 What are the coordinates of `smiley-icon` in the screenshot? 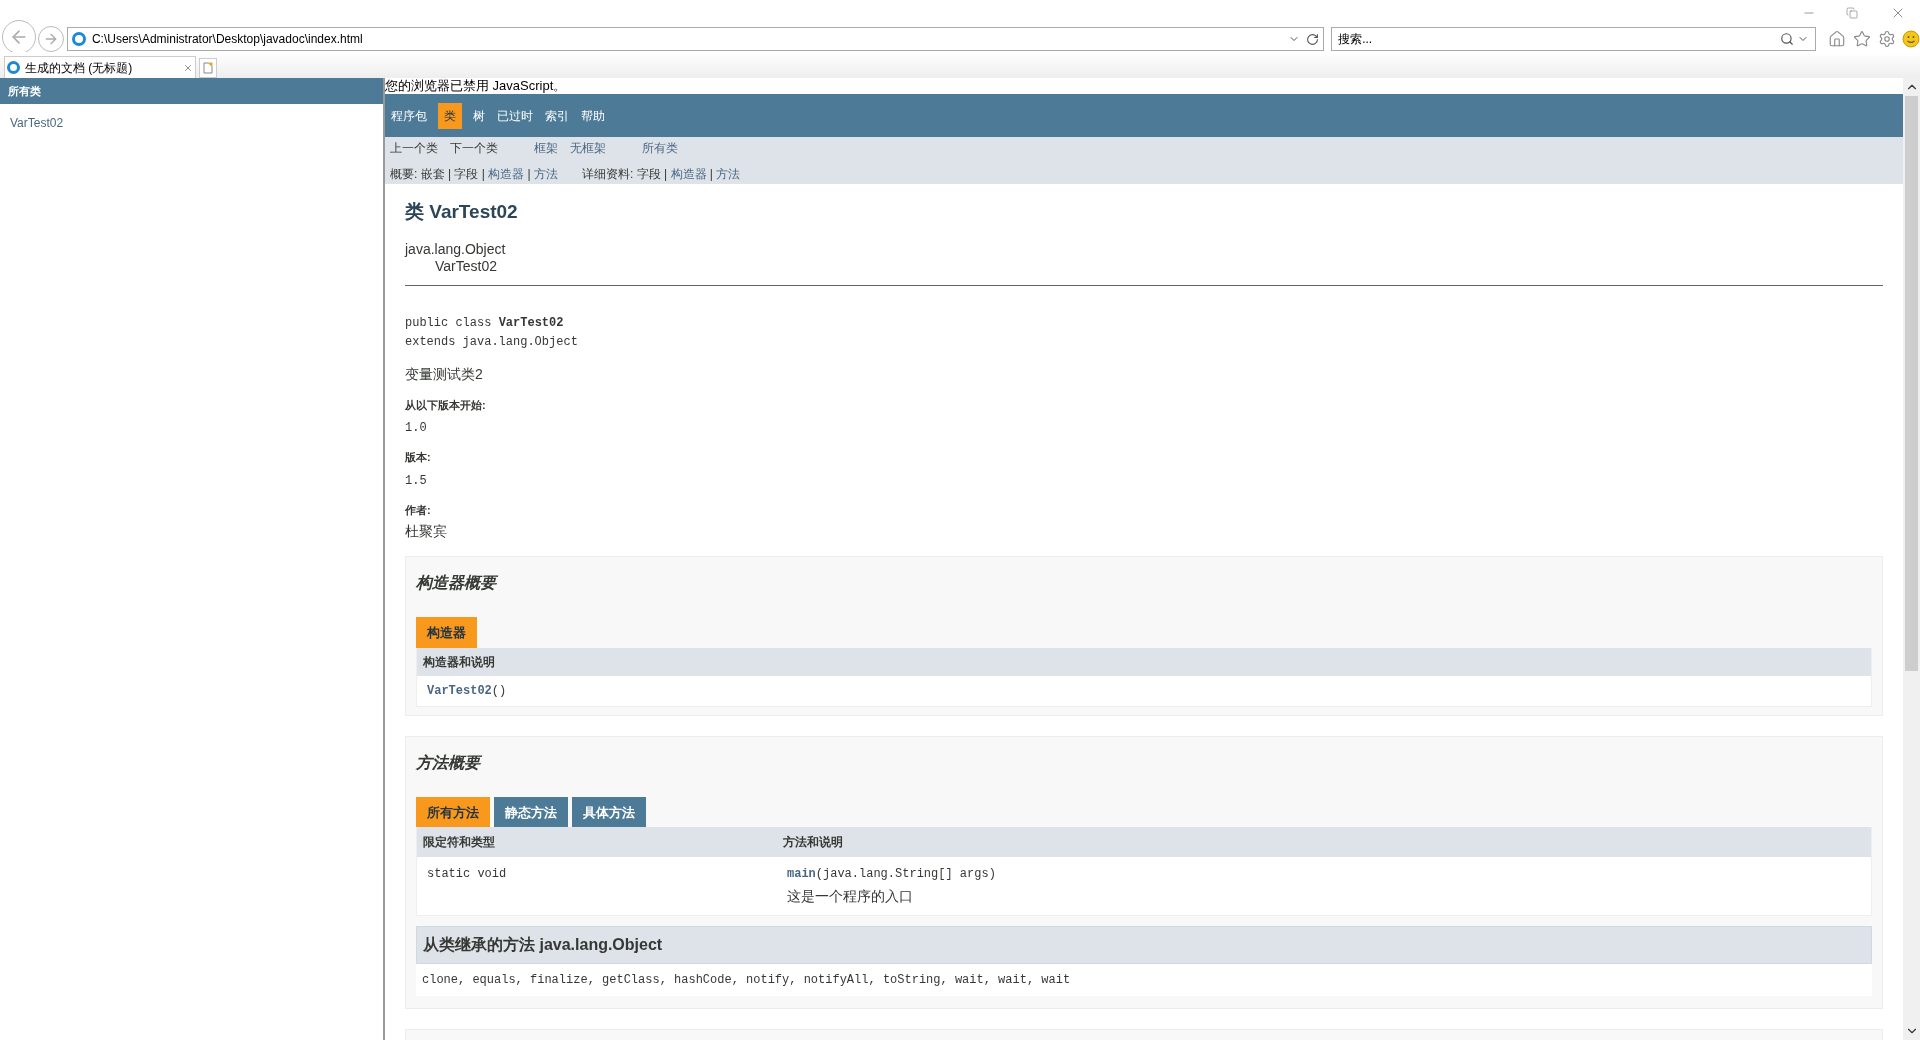 It's located at (1911, 39).